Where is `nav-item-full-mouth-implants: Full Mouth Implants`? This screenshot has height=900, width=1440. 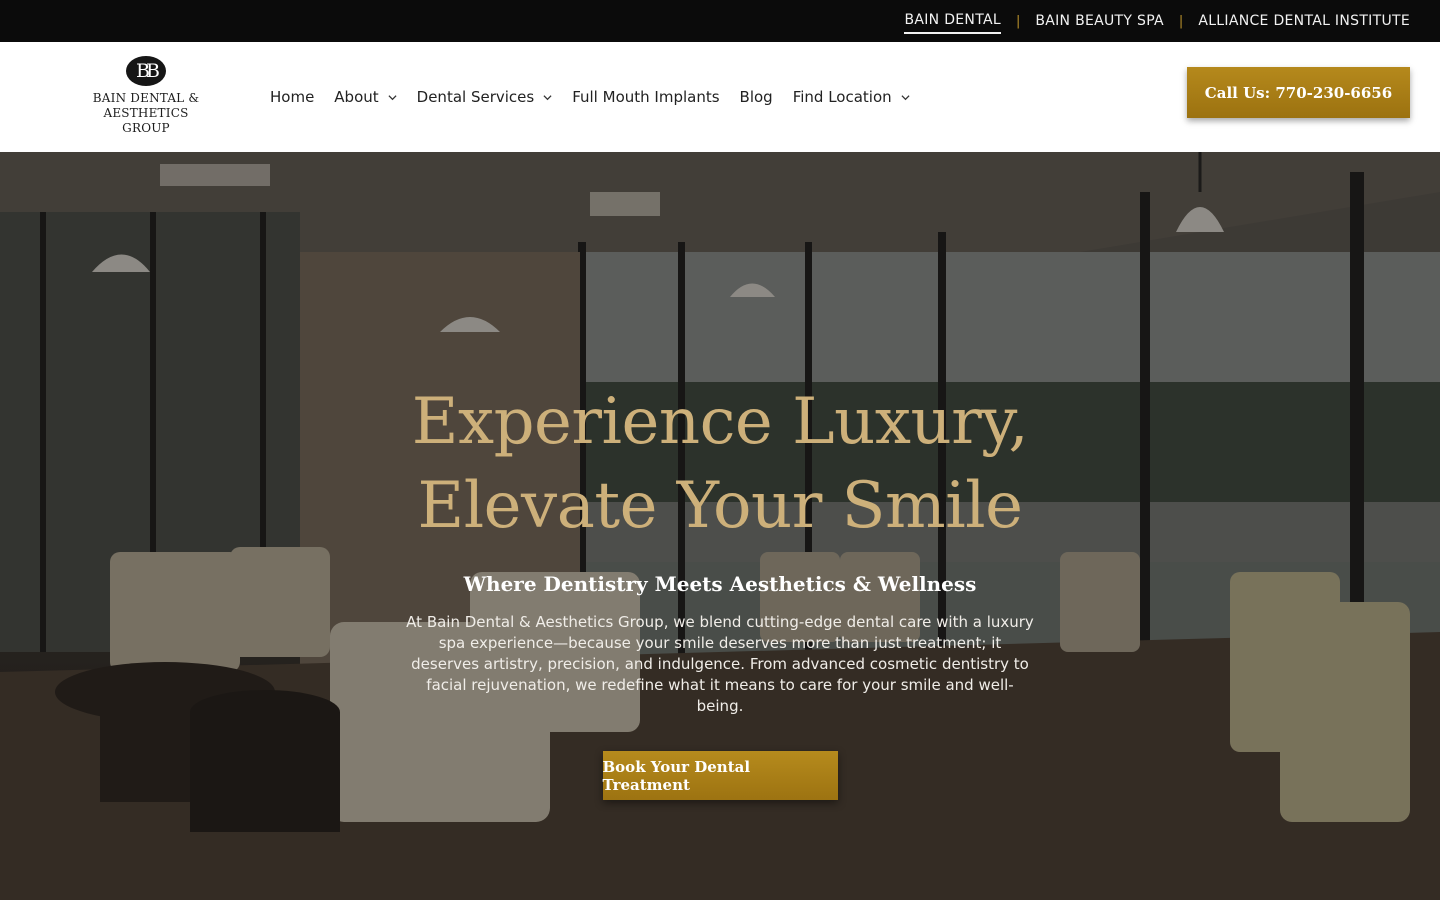
nav-item-full-mouth-implants: Full Mouth Implants is located at coordinates (645, 97).